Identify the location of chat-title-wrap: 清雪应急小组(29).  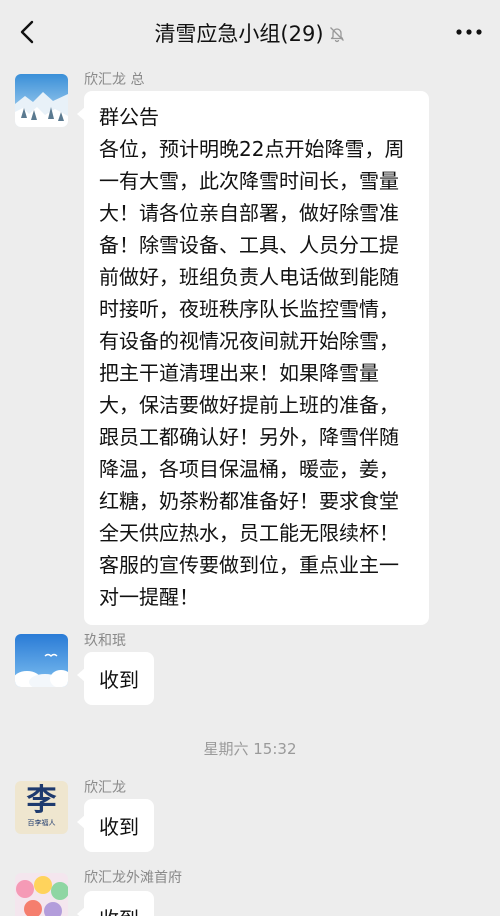
(250, 33).